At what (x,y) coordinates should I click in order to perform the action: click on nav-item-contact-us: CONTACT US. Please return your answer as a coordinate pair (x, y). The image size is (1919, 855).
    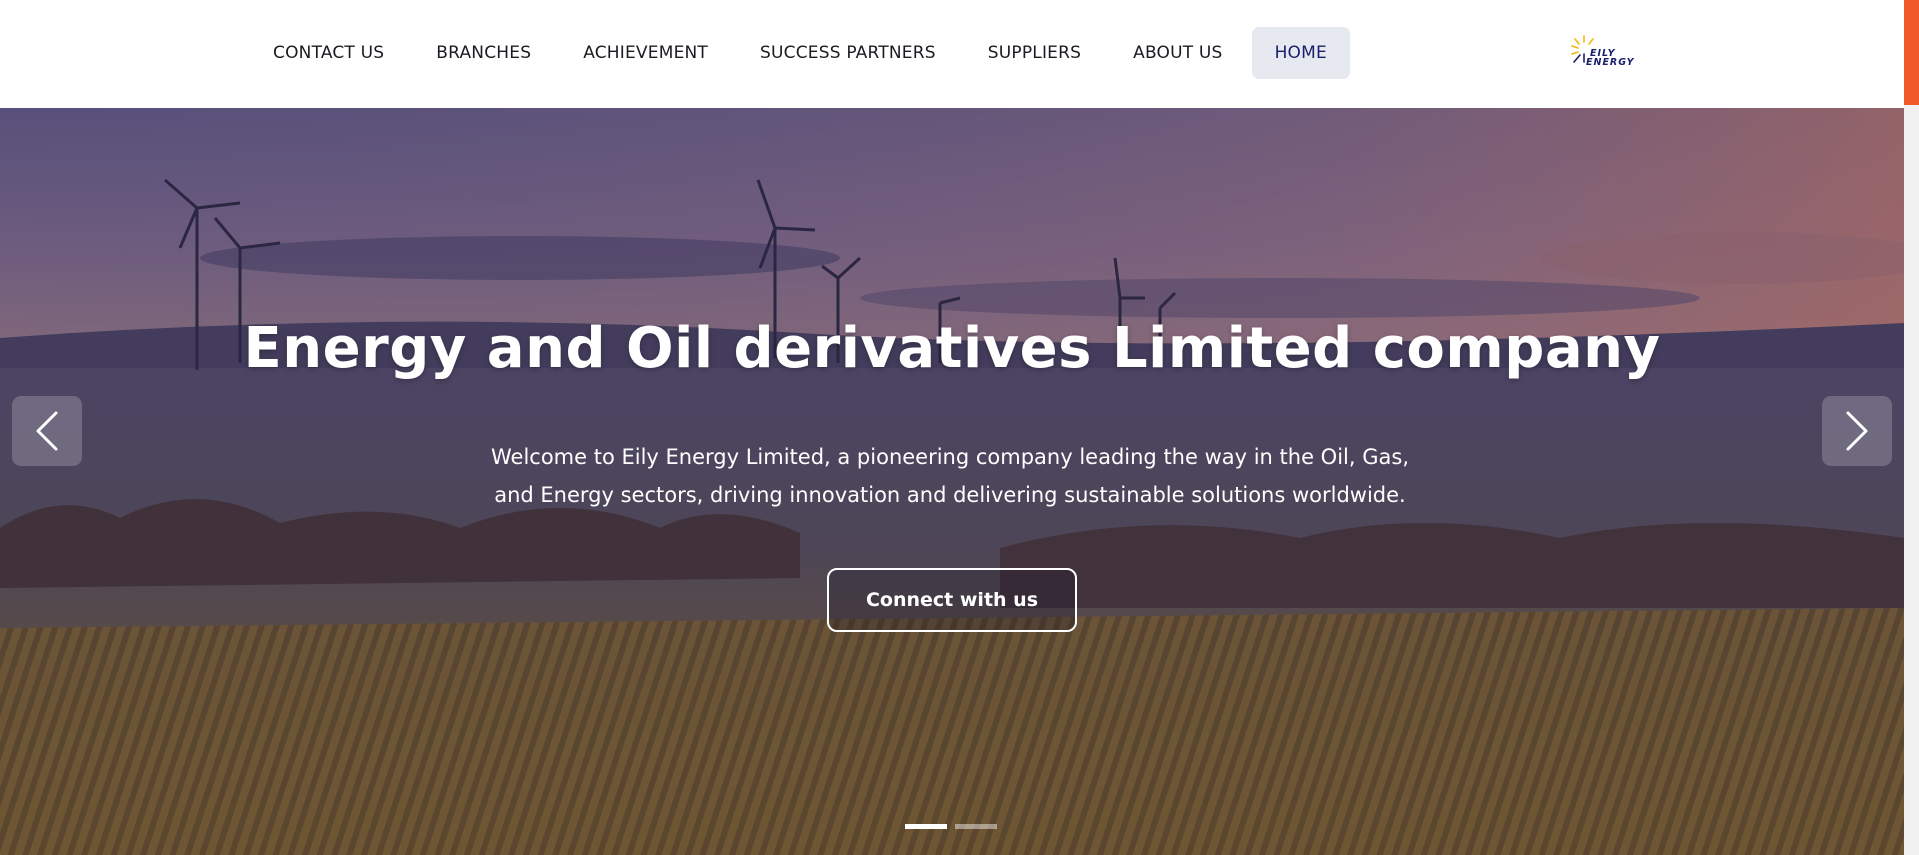
    Looking at the image, I should click on (328, 53).